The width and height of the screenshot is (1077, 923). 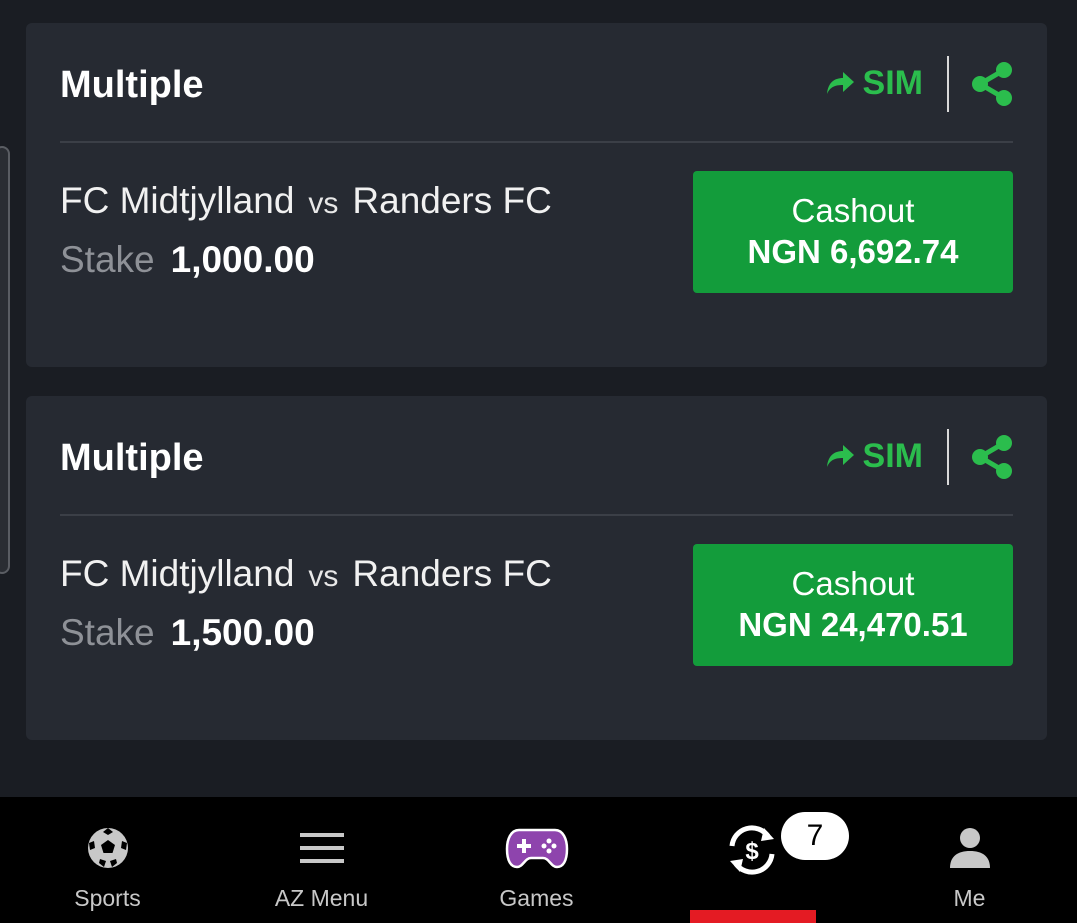 I want to click on nav-item-games: Games, so click(x=536, y=860).